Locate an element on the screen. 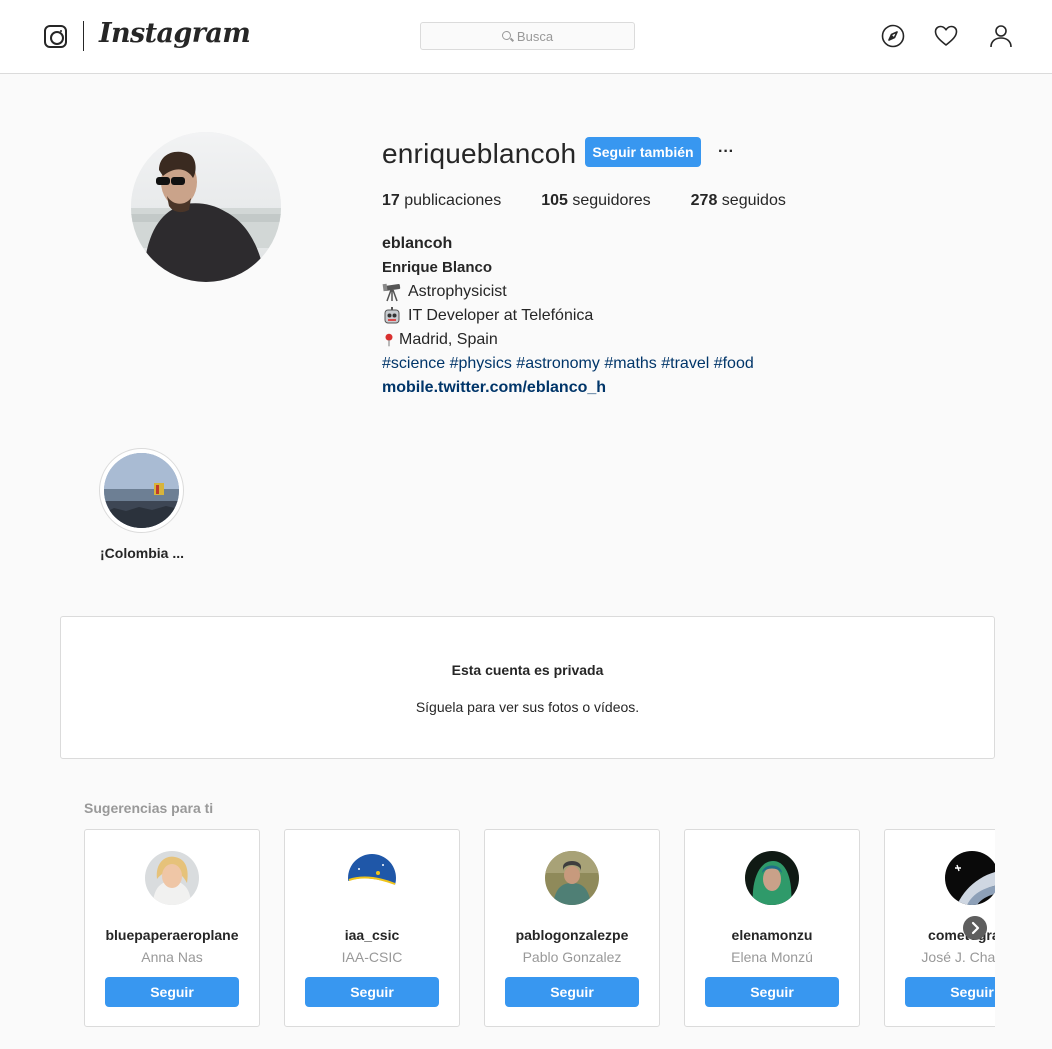 The height and width of the screenshot is (1049, 1052). followers-stat: 105 seguidores is located at coordinates (595, 201).